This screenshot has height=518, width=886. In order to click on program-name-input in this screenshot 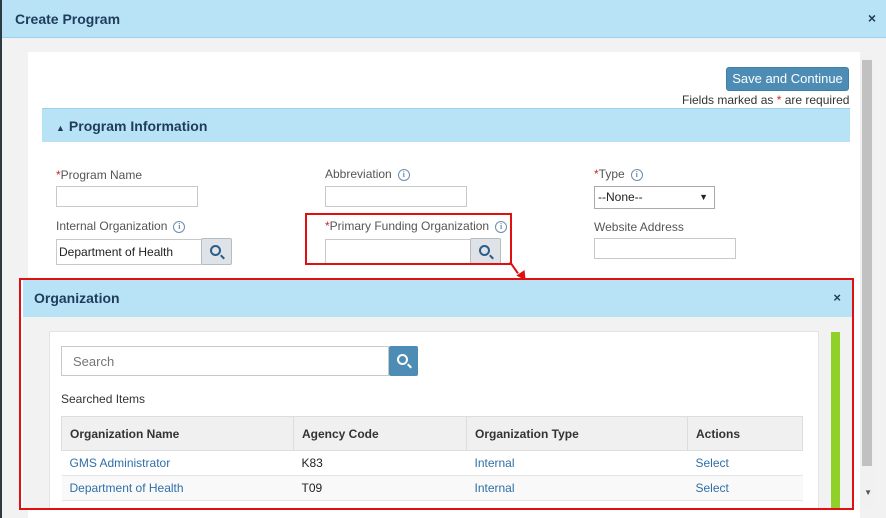, I will do `click(127, 196)`.